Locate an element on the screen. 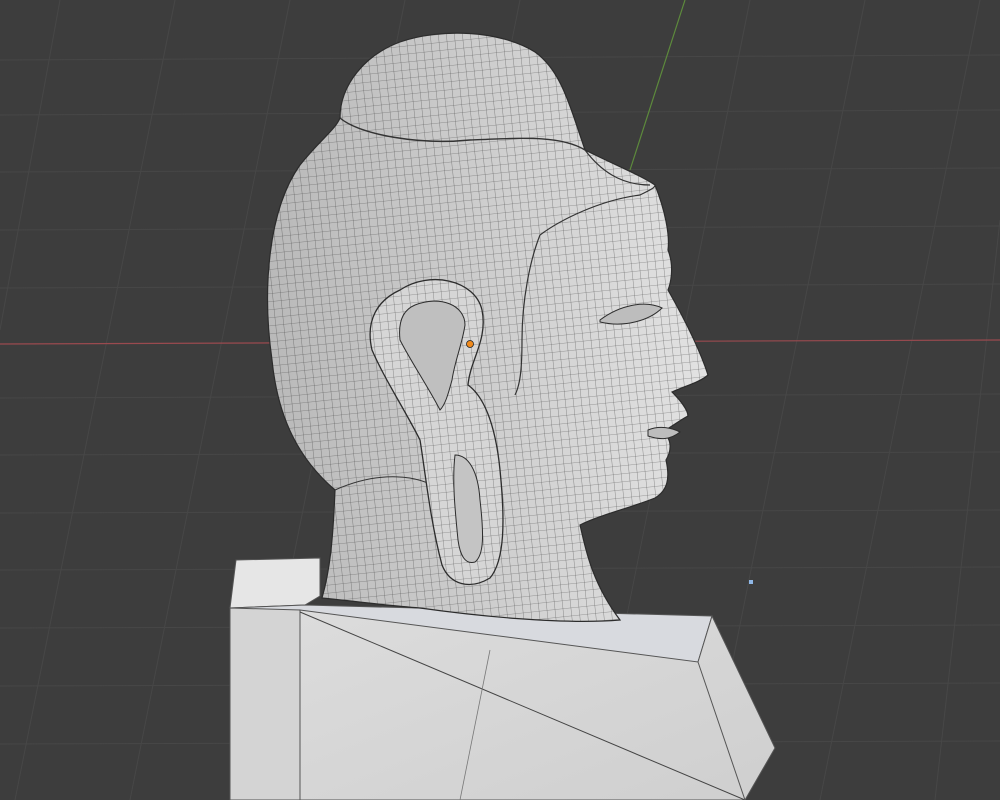 The width and height of the screenshot is (1000, 800). y-axis-line is located at coordinates (657, 85).